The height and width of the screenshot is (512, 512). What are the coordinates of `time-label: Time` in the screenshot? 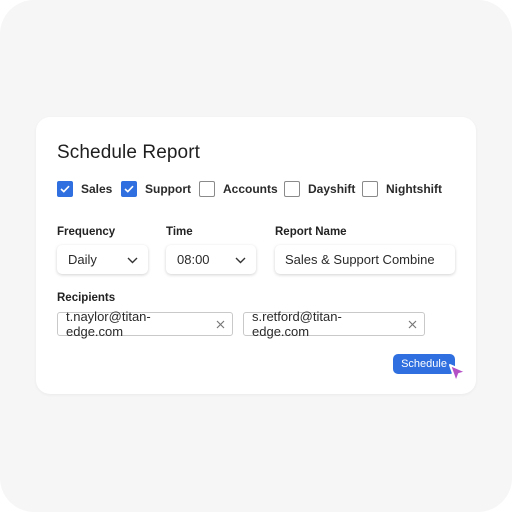 It's located at (179, 232).